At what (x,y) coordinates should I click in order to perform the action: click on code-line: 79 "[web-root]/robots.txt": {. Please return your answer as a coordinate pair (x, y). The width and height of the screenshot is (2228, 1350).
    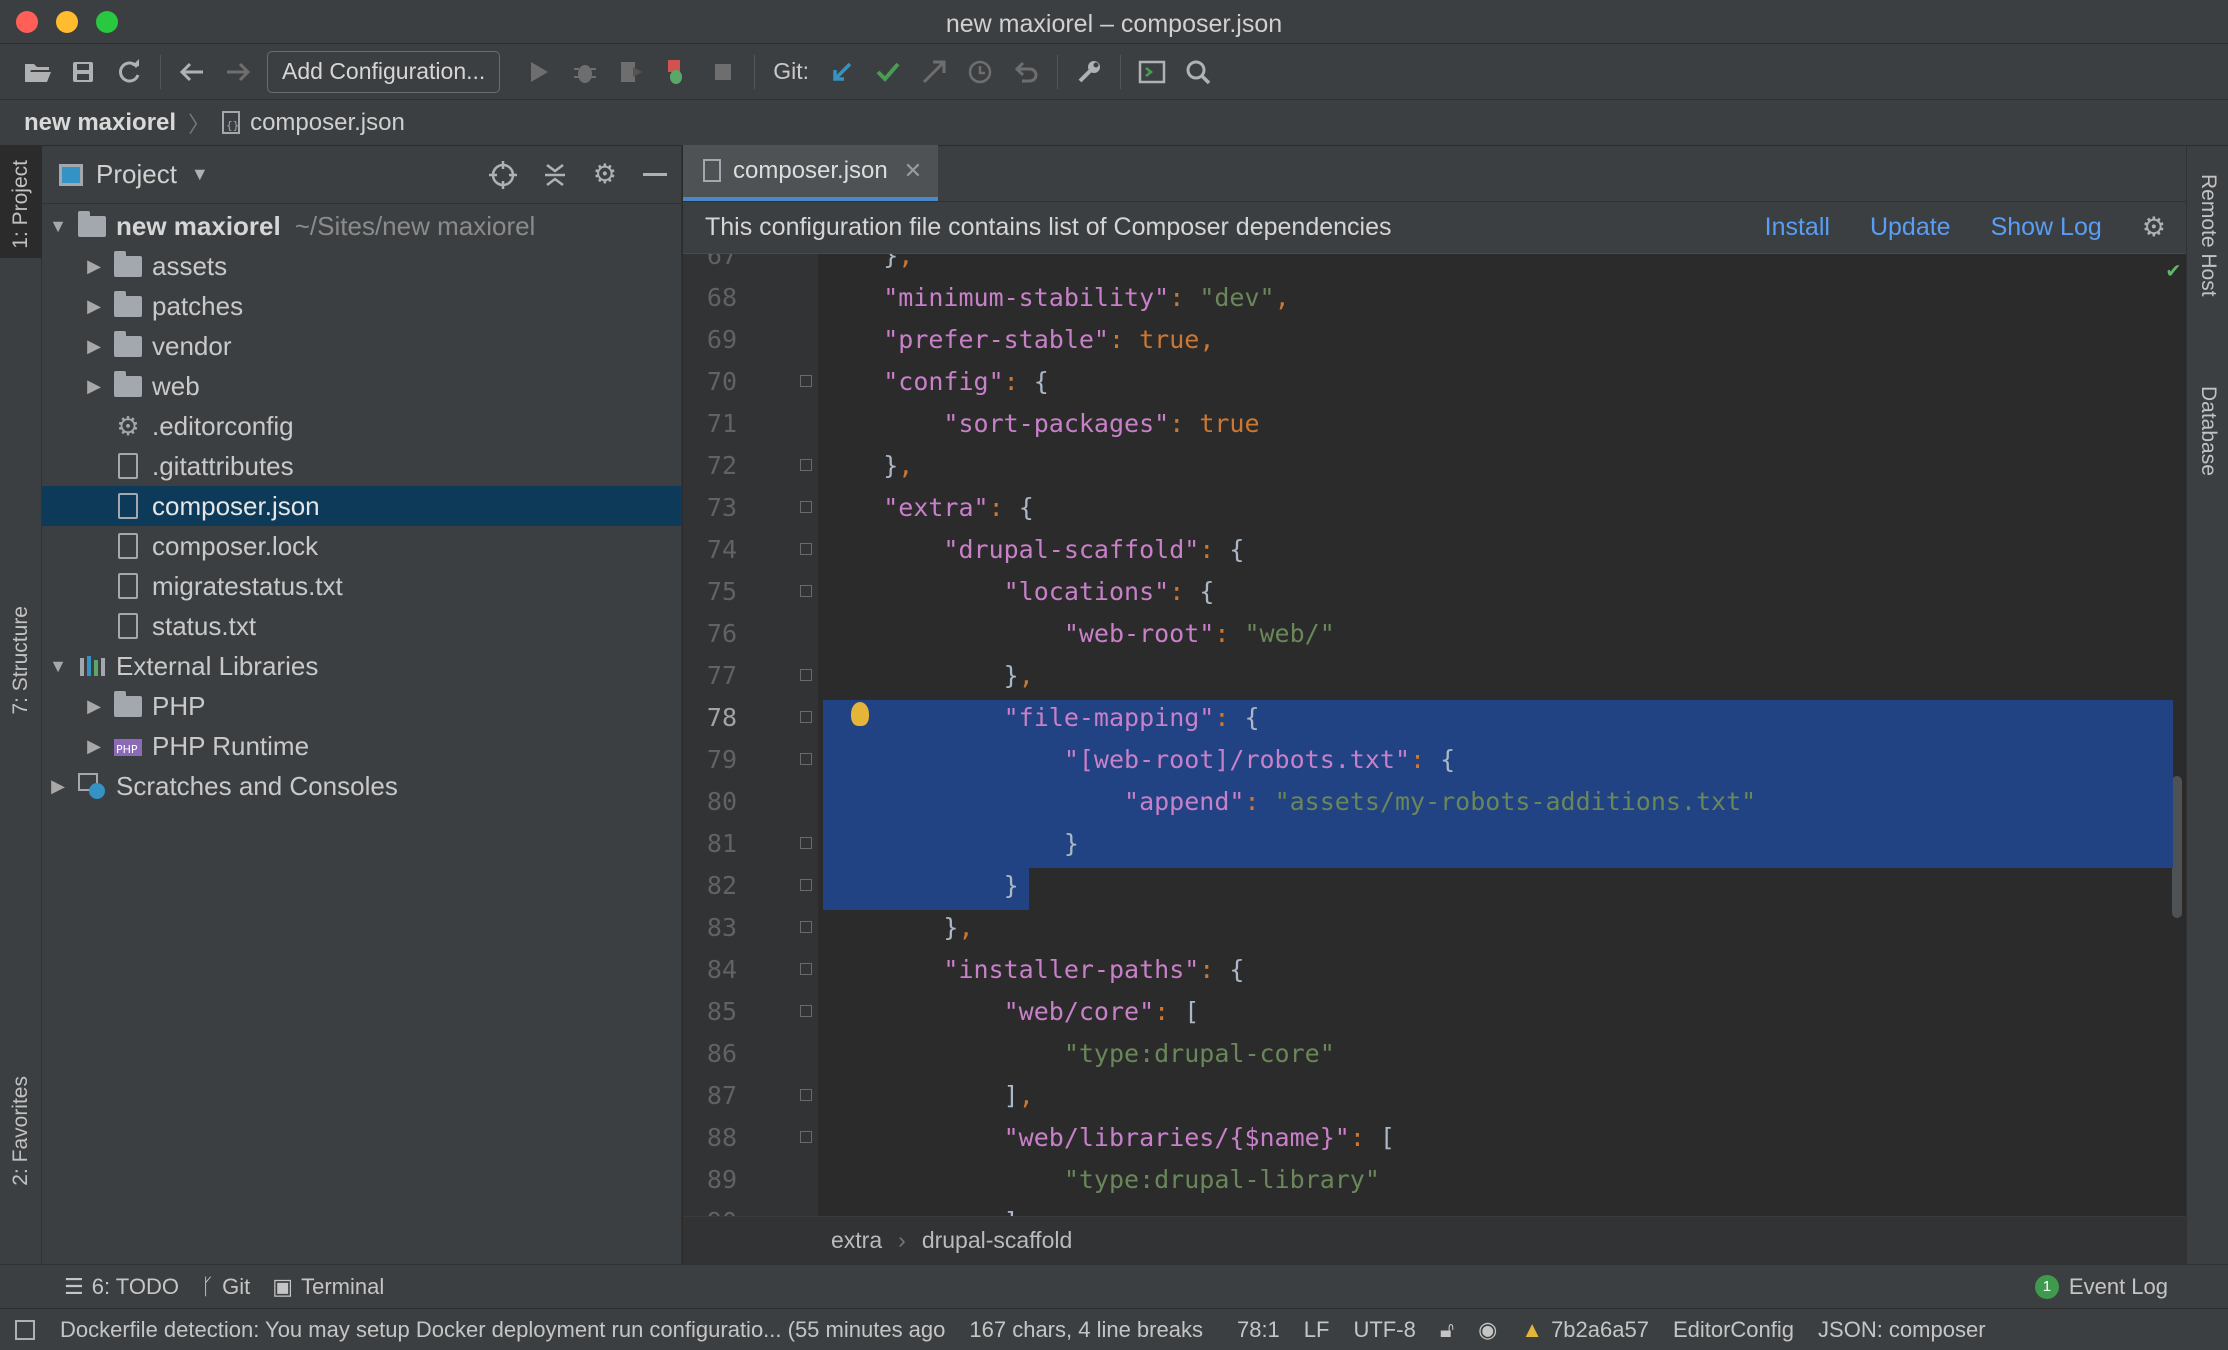
    Looking at the image, I should click on (1434, 759).